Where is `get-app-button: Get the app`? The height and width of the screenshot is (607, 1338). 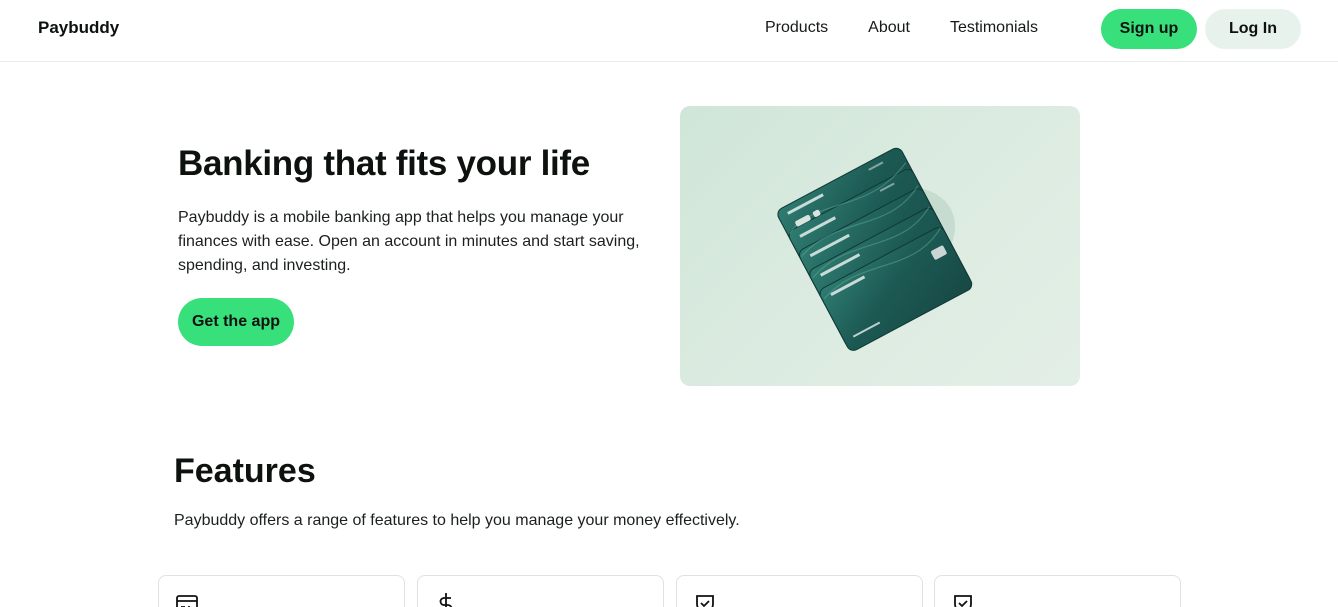
get-app-button: Get the app is located at coordinates (236, 322).